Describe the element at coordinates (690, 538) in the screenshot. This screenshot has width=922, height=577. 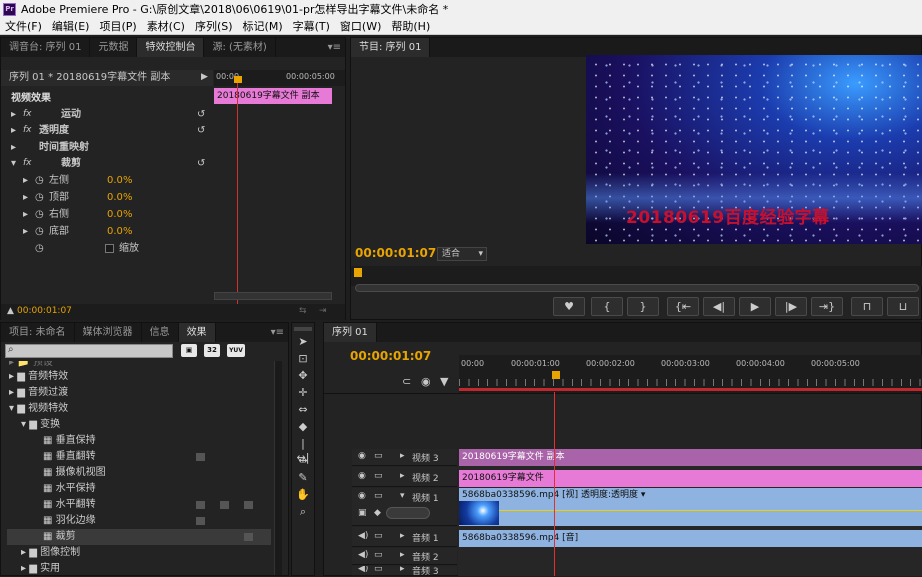
I see `clip-audio-1: 5868ba0338596.mp4 [音]` at that location.